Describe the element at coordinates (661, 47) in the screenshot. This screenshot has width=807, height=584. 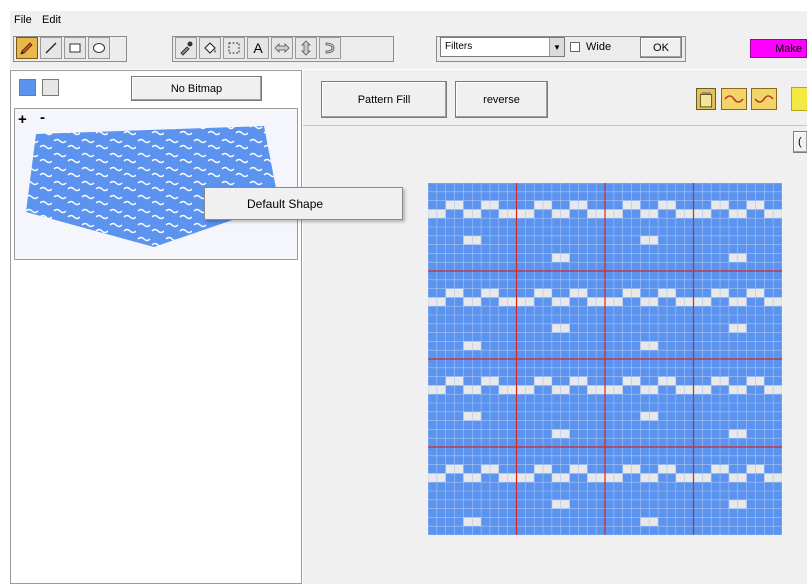
I see `ok-button: OK` at that location.